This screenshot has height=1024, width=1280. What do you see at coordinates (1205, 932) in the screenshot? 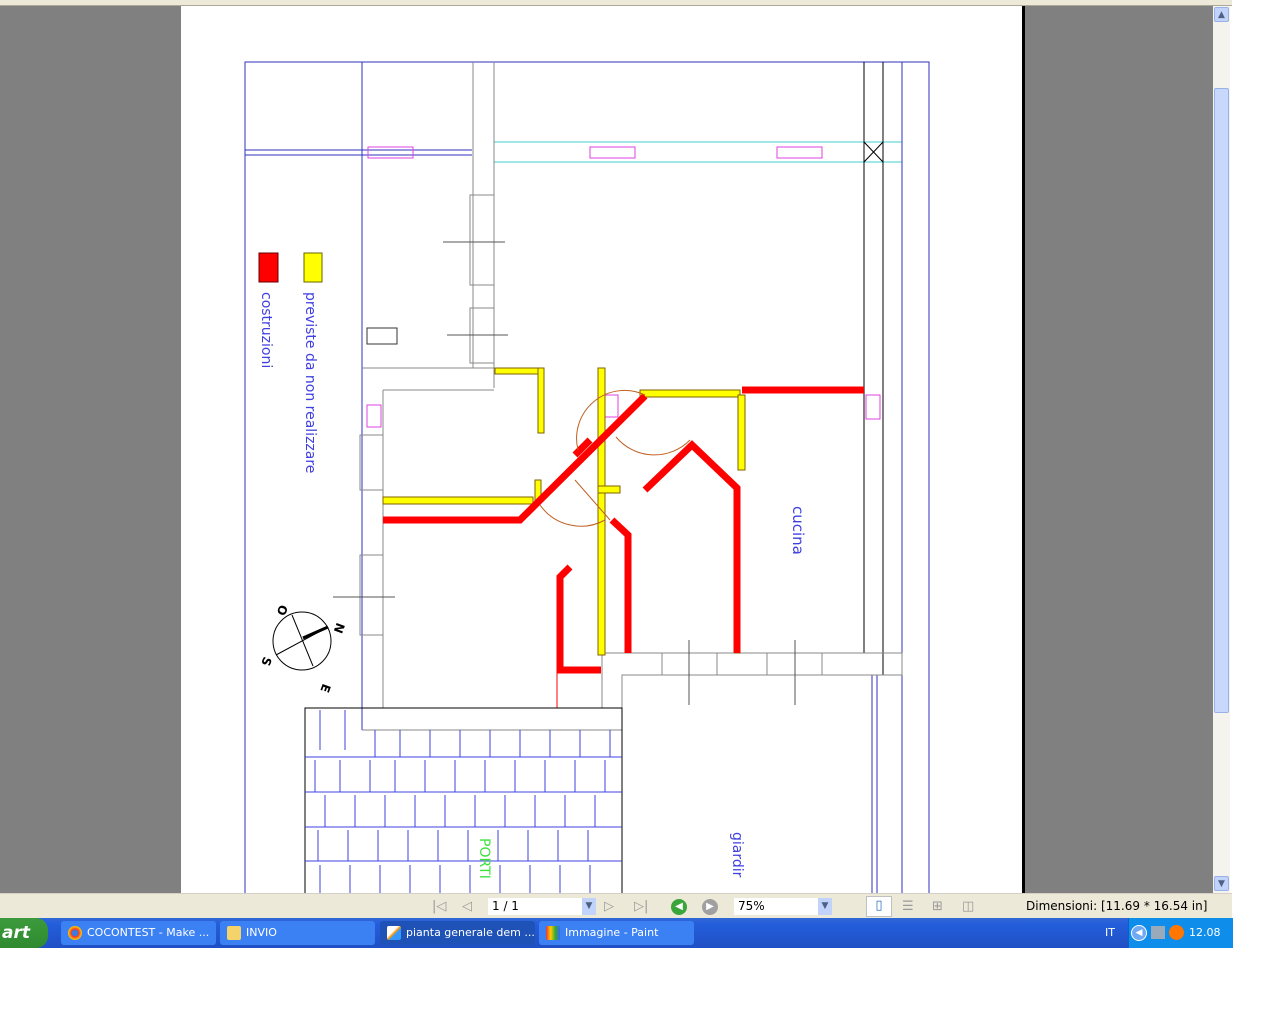
I see `clock: 12.08` at bounding box center [1205, 932].